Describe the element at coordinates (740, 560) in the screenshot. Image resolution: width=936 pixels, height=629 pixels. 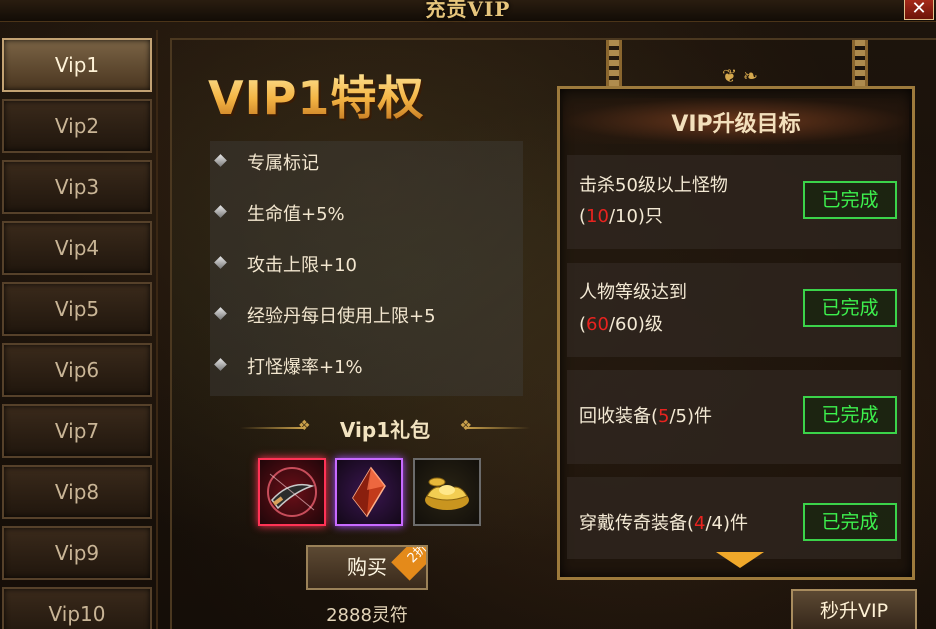
I see `scroll-down-arrow-icon` at that location.